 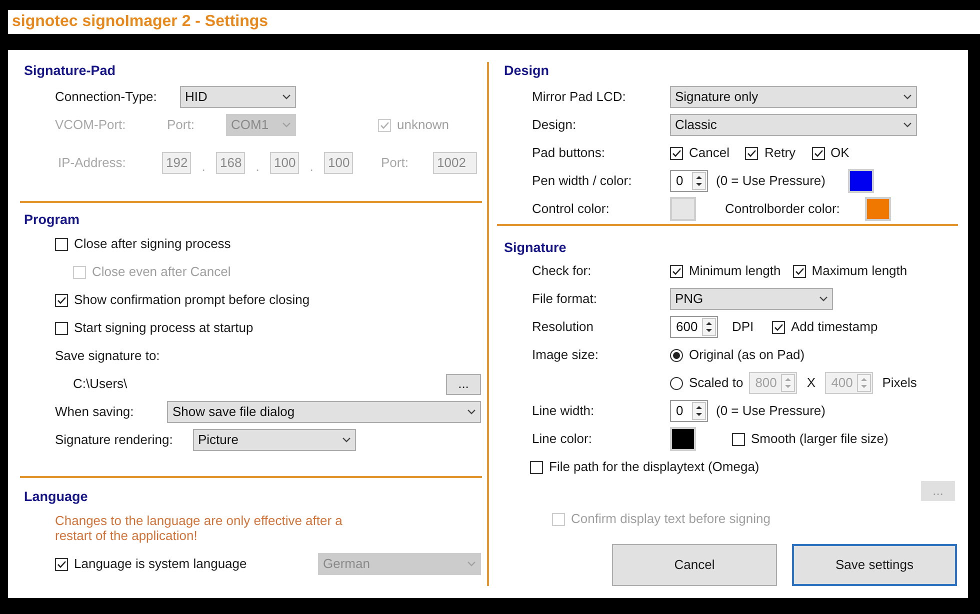 I want to click on dialog-button: Save settings, so click(x=874, y=565).